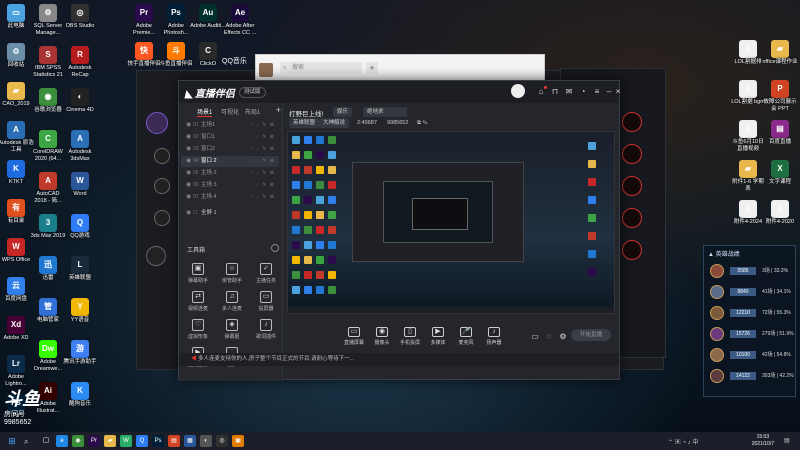 Image resolution: width=800 pixels, height=450 pixels. I want to click on game-pill: 绝地求, so click(385, 112).